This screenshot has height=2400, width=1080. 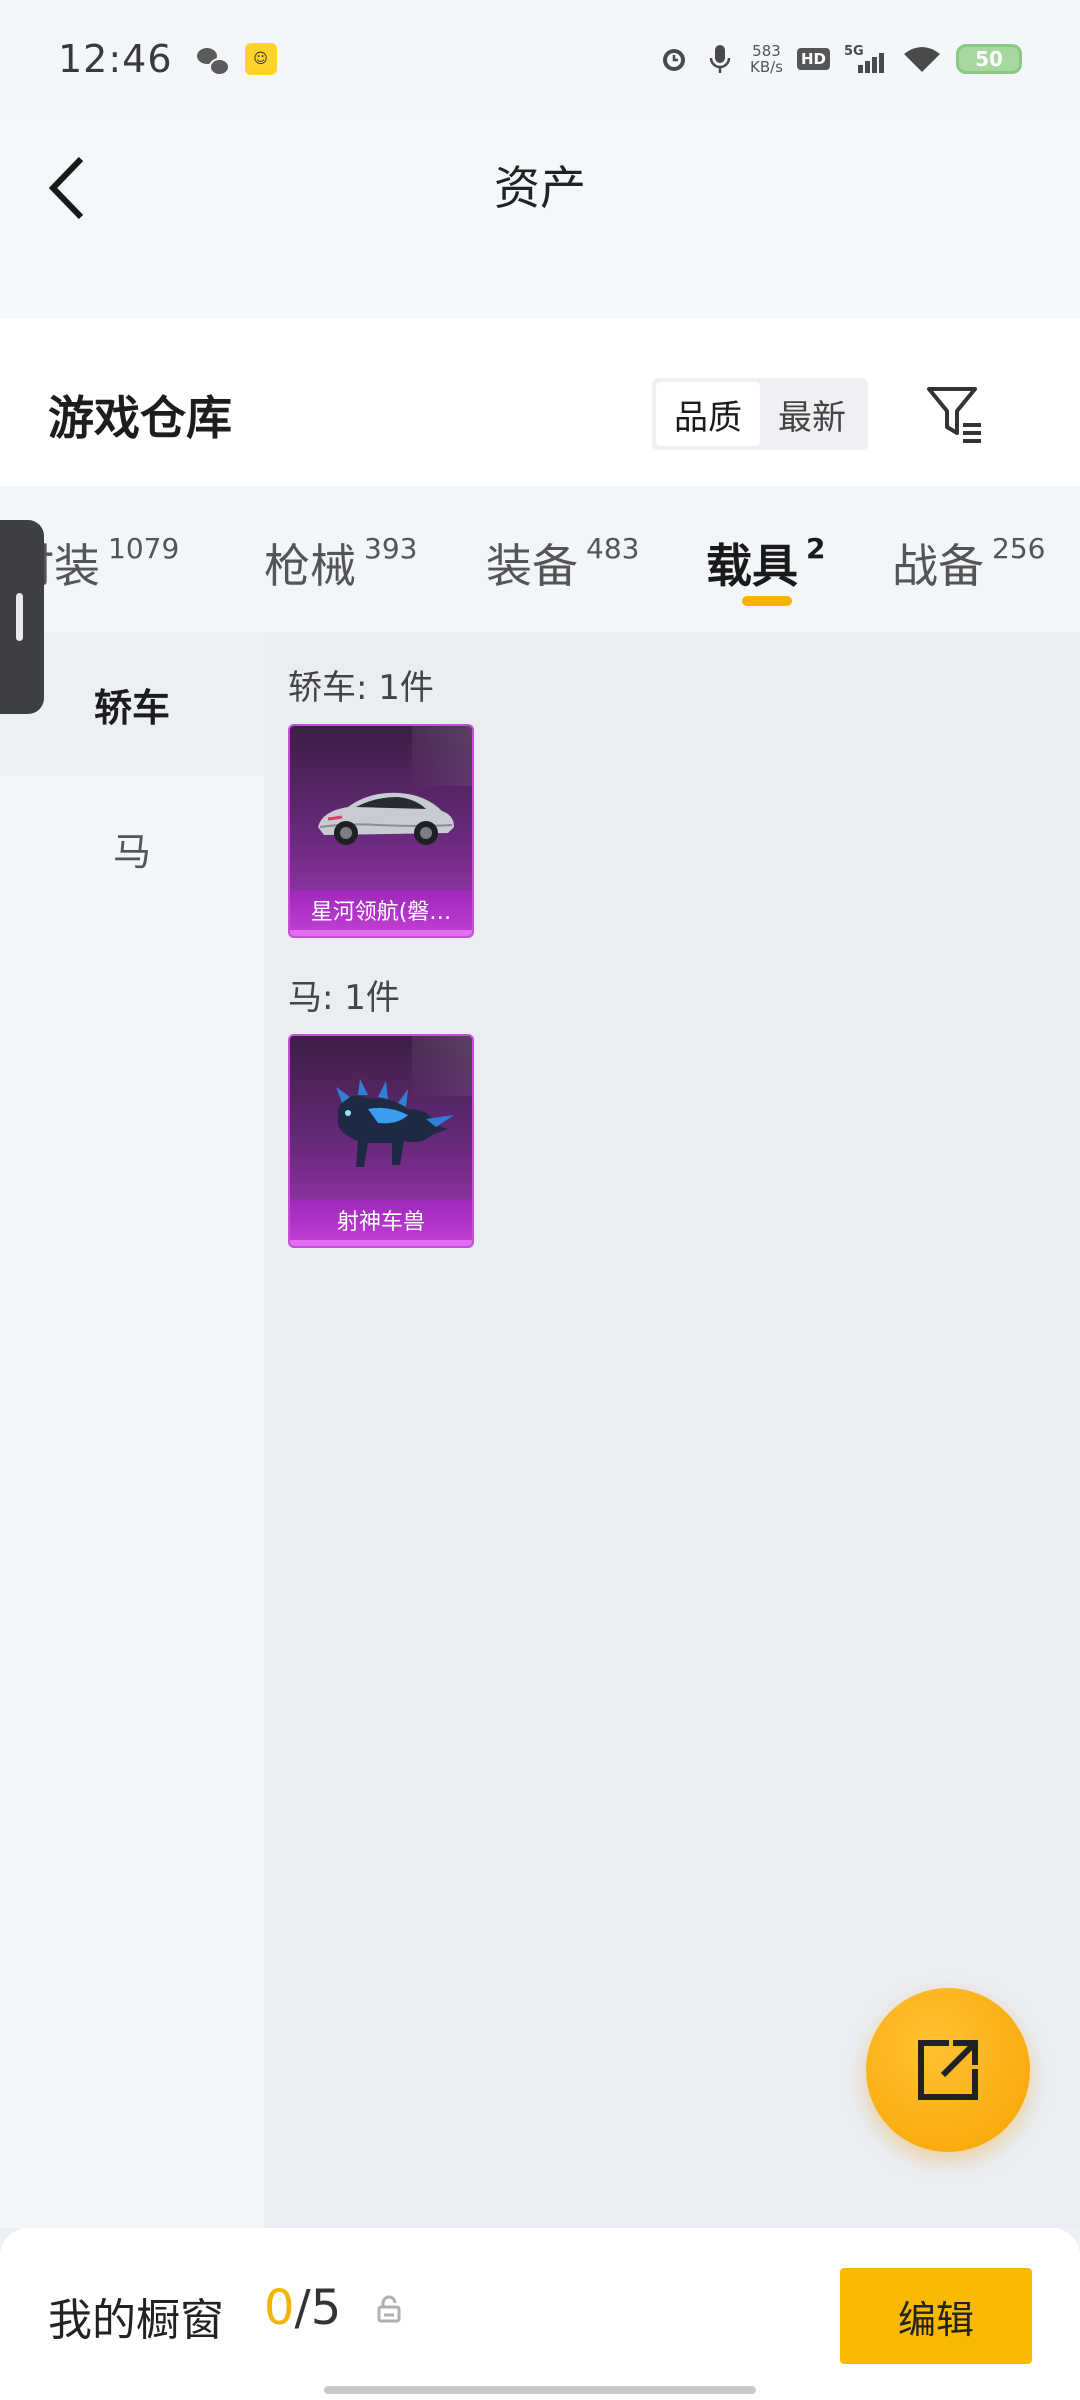 I want to click on item-name: 射神车兽, so click(x=381, y=1223).